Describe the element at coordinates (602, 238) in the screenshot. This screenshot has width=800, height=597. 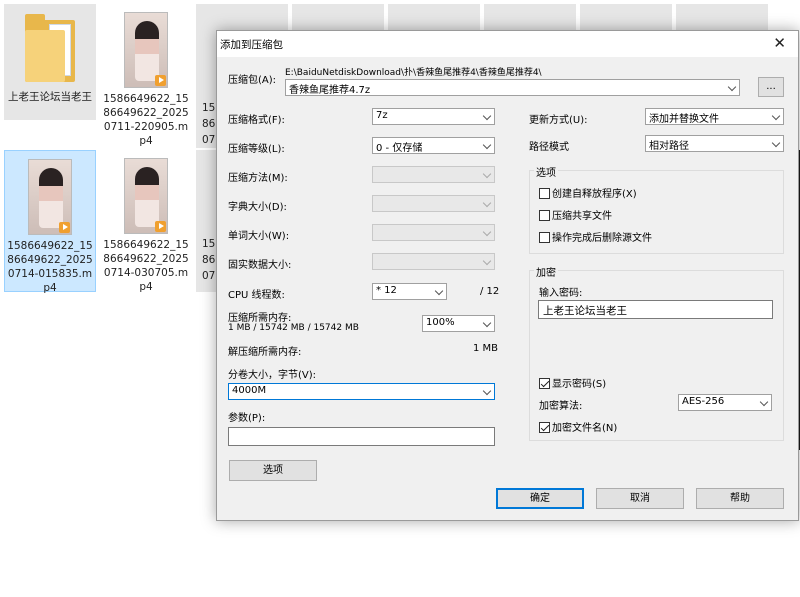
I see `delete-label: 操作完成后删除源文件` at that location.